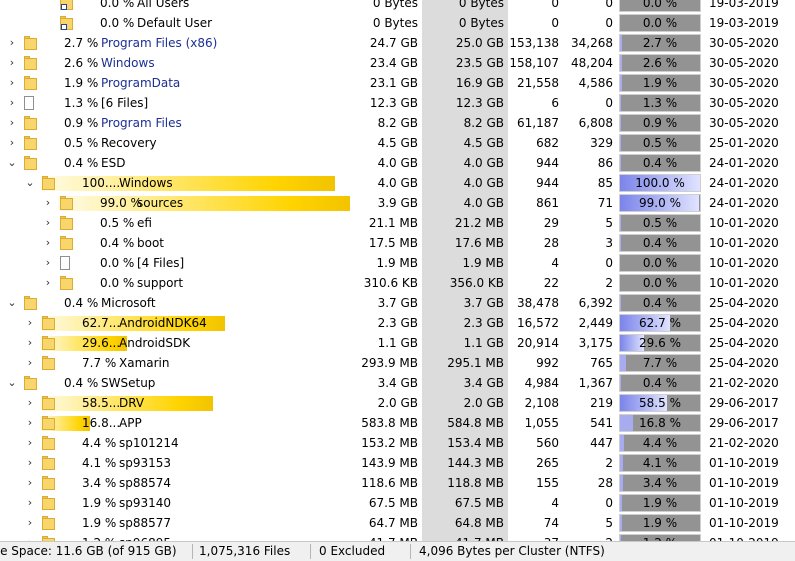 The height and width of the screenshot is (561, 795). What do you see at coordinates (99, 443) in the screenshot?
I see `percent-of-parent: 4.4 %` at bounding box center [99, 443].